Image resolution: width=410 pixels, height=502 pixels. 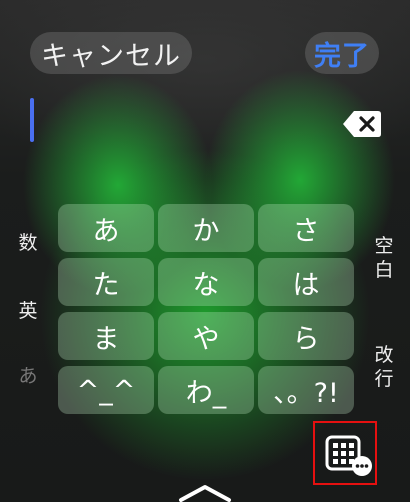 I want to click on key-ha: は, so click(x=306, y=282).